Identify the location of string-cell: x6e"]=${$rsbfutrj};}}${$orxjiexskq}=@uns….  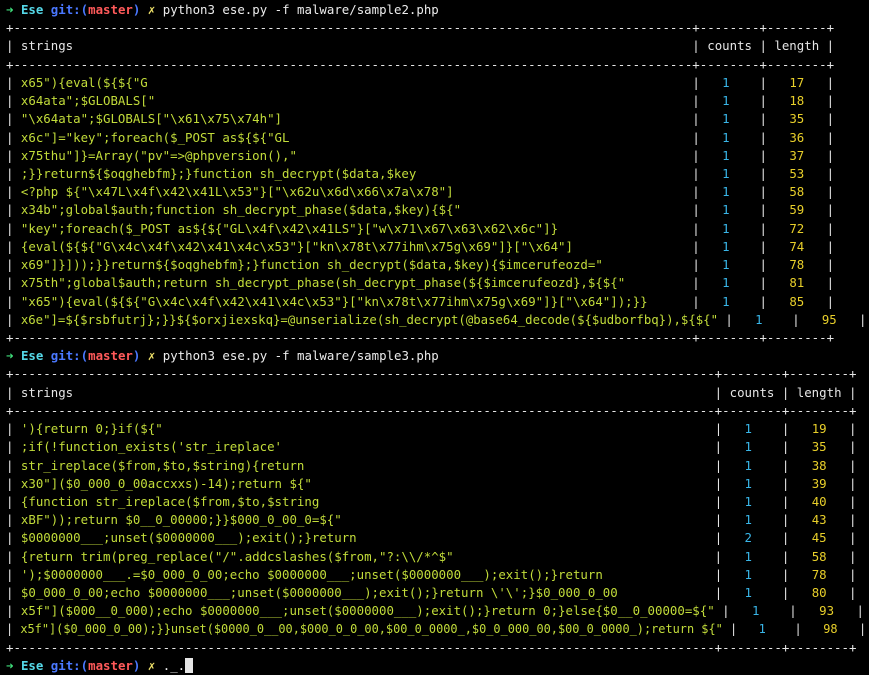
(369, 319).